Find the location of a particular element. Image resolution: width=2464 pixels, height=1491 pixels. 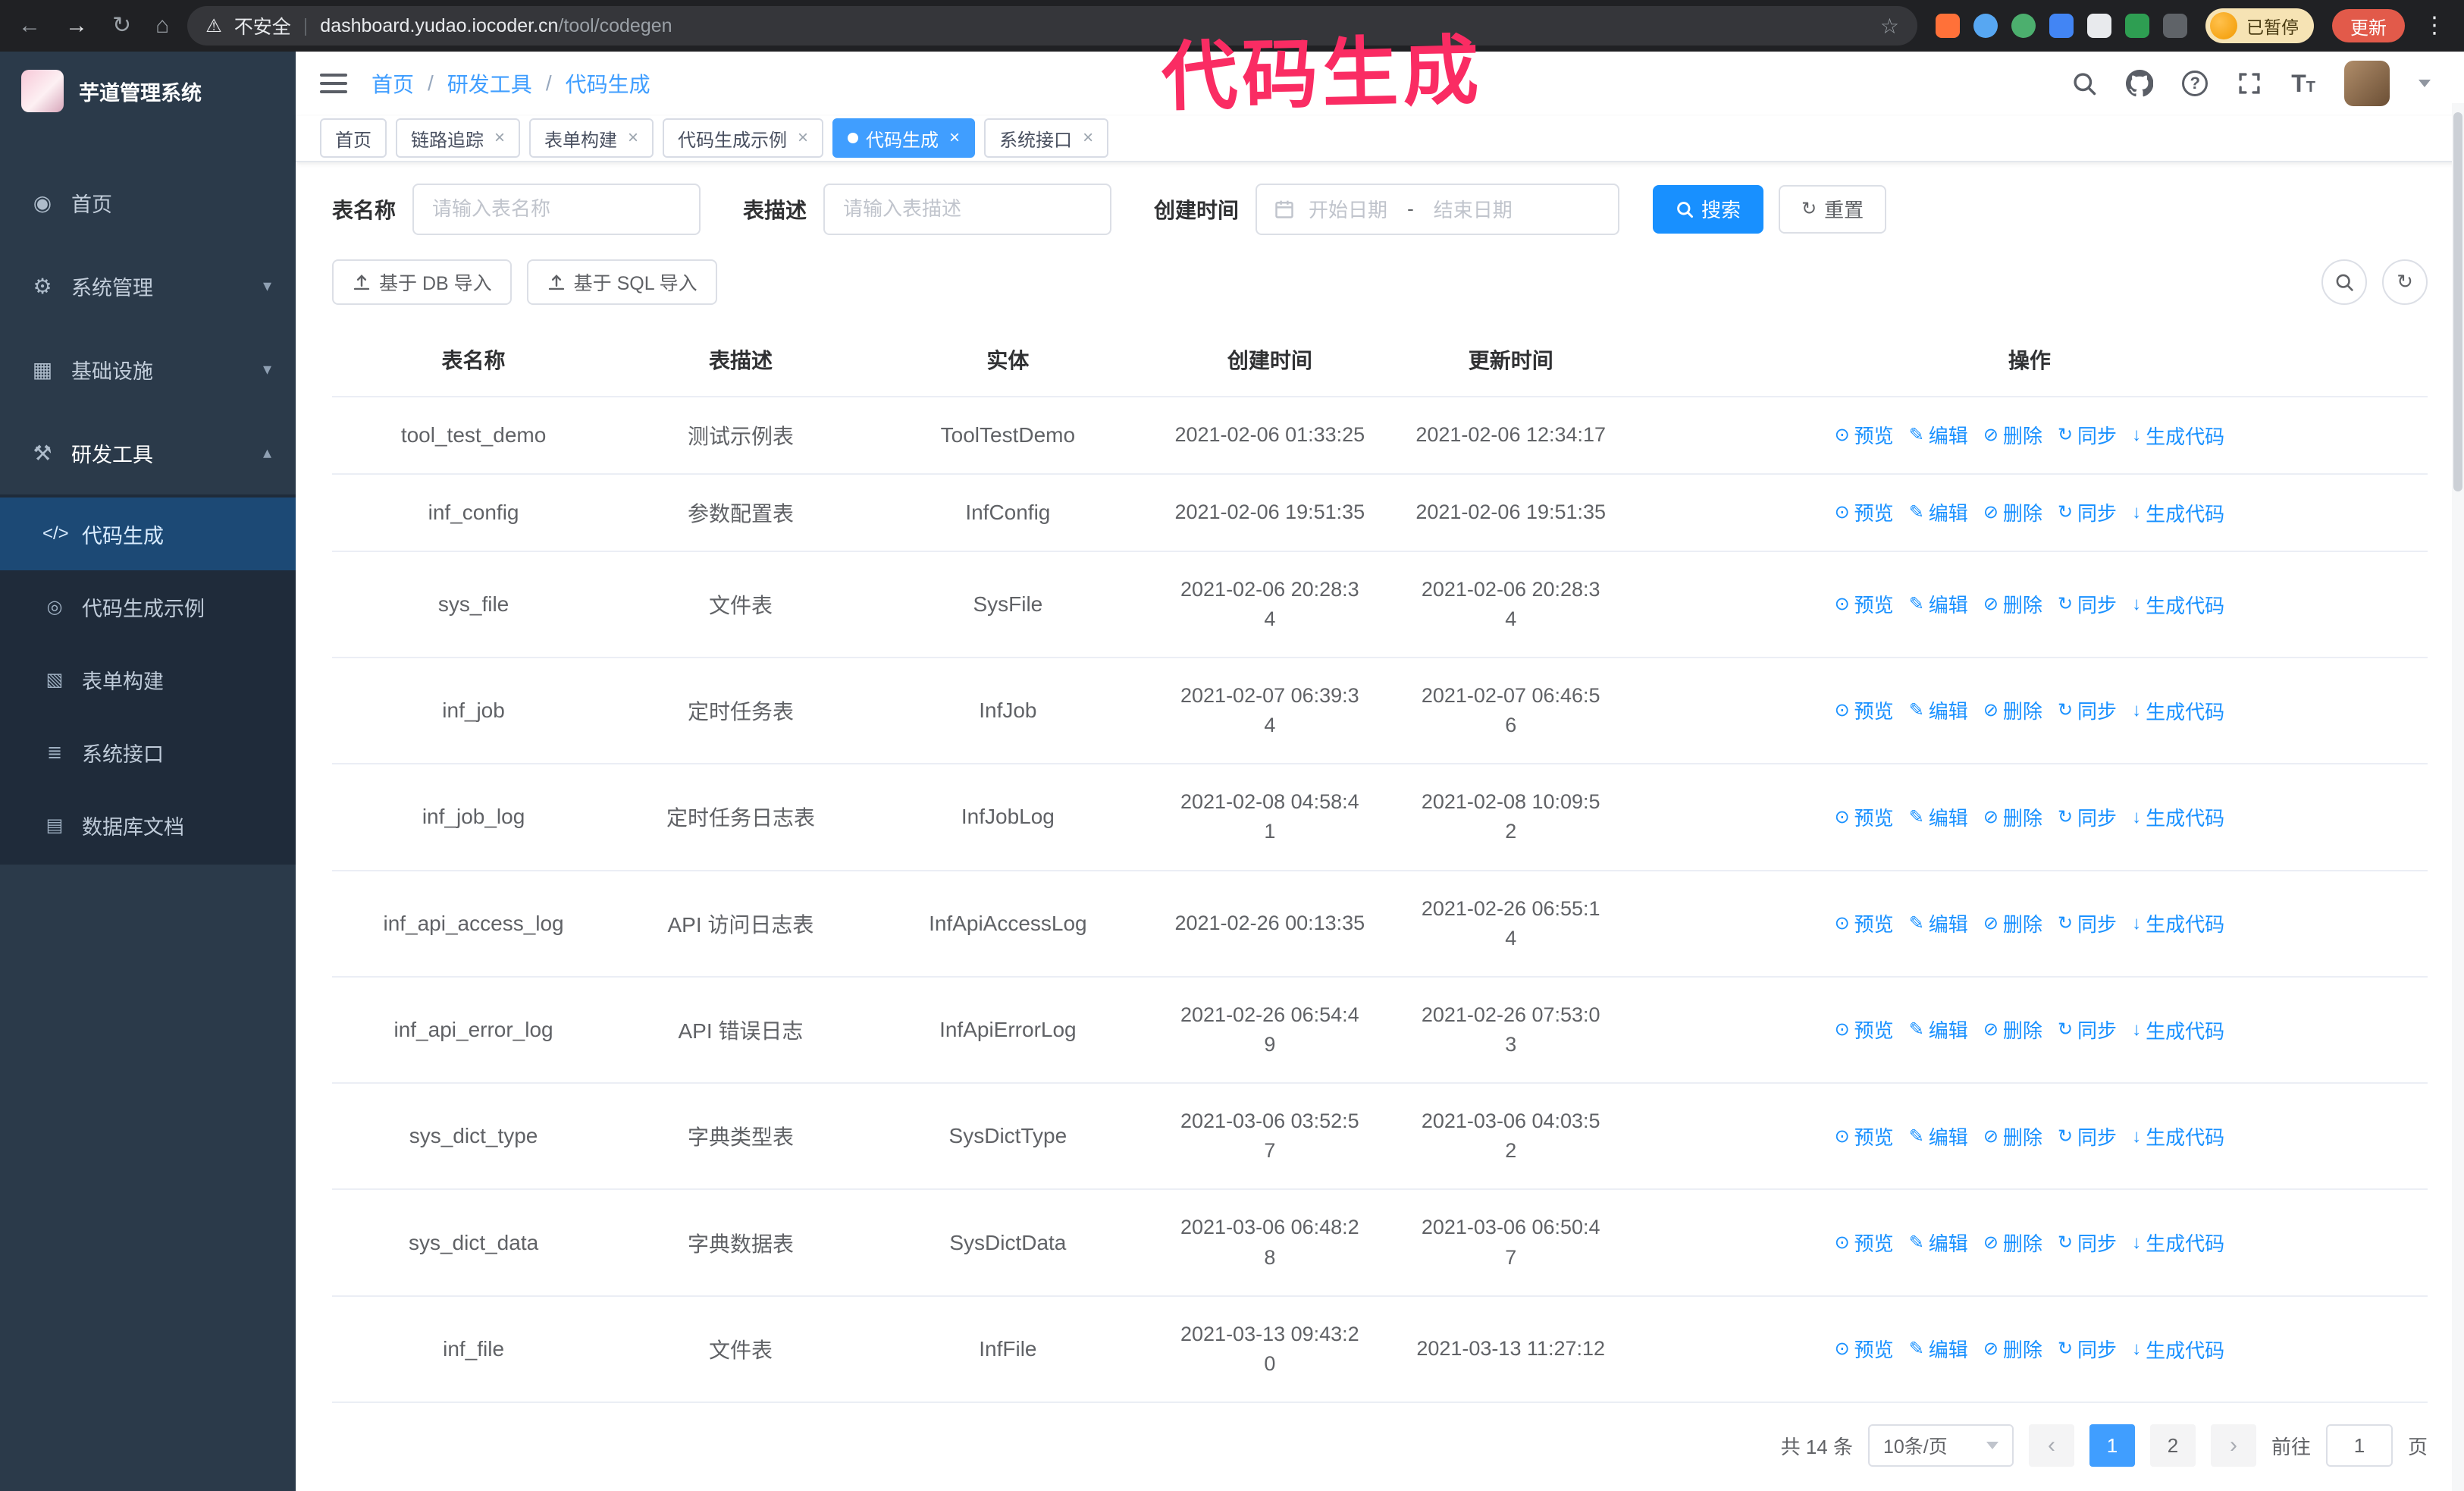

import-db-button: 基于 DB 导入 is located at coordinates (422, 282).